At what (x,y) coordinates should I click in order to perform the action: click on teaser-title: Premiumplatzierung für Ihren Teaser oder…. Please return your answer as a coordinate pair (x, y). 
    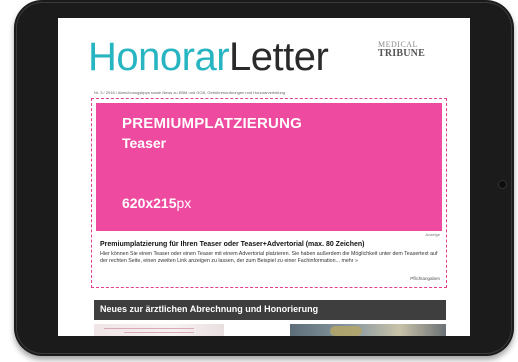
    Looking at the image, I should click on (270, 244).